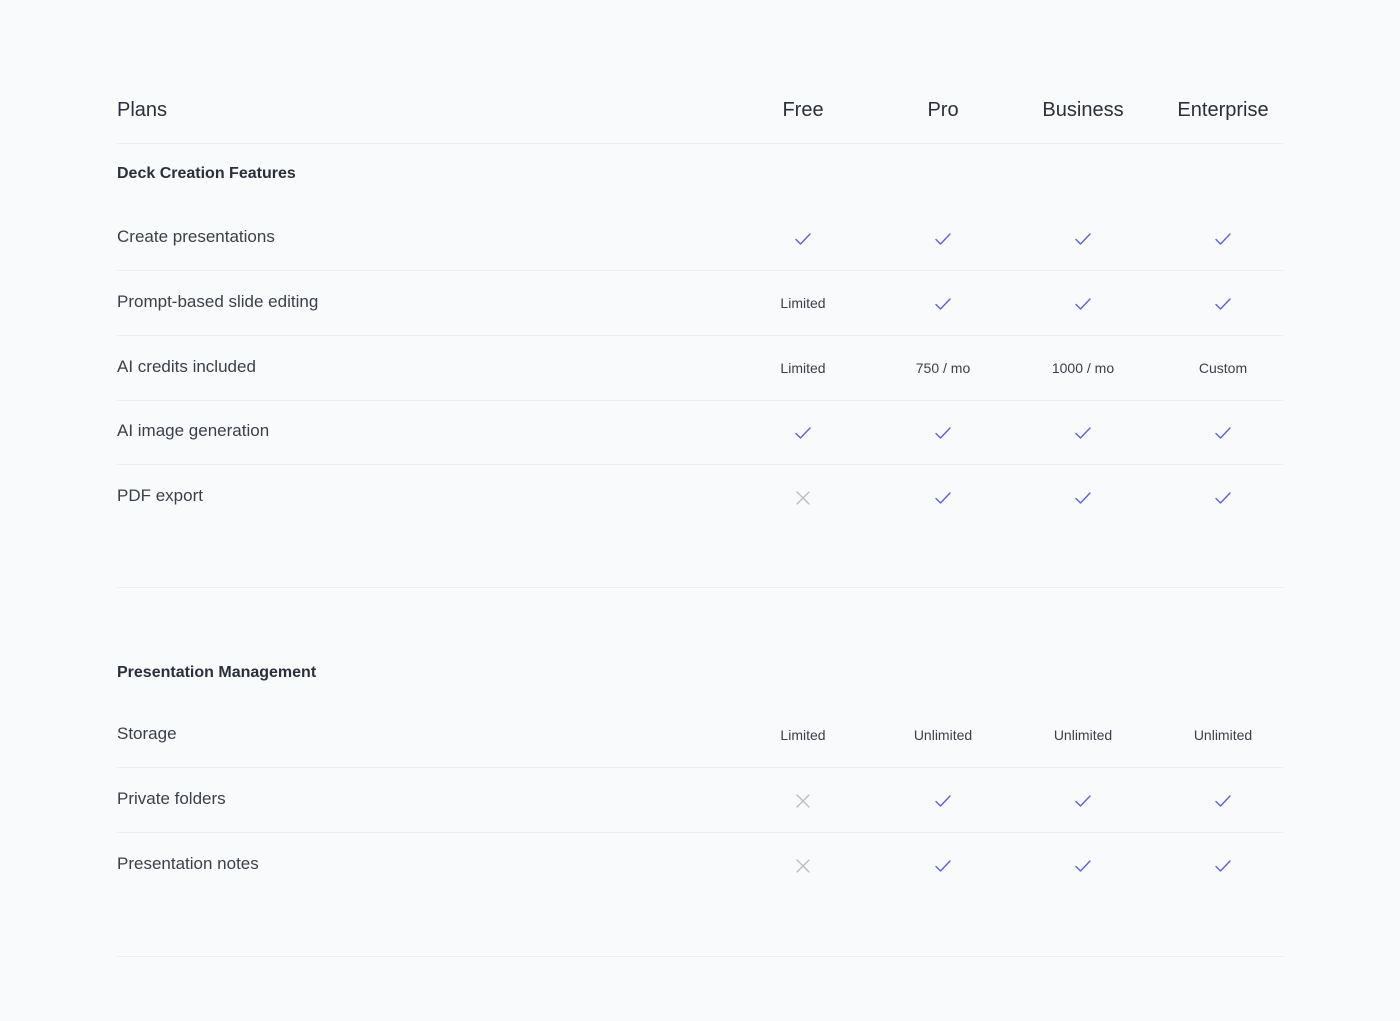 This screenshot has width=1400, height=1021. Describe the element at coordinates (218, 301) in the screenshot. I see `feature-label: Prompt-based slide editing` at that location.